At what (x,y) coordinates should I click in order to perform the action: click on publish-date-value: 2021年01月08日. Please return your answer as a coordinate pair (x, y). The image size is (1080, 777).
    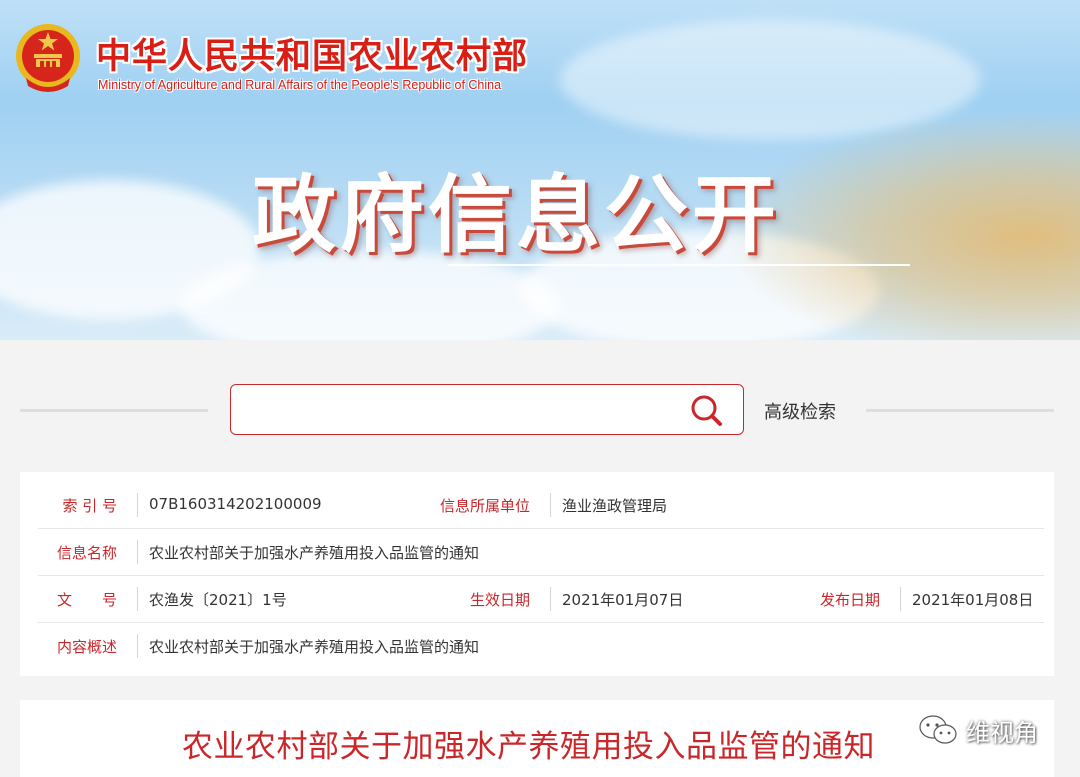
    Looking at the image, I should click on (973, 600).